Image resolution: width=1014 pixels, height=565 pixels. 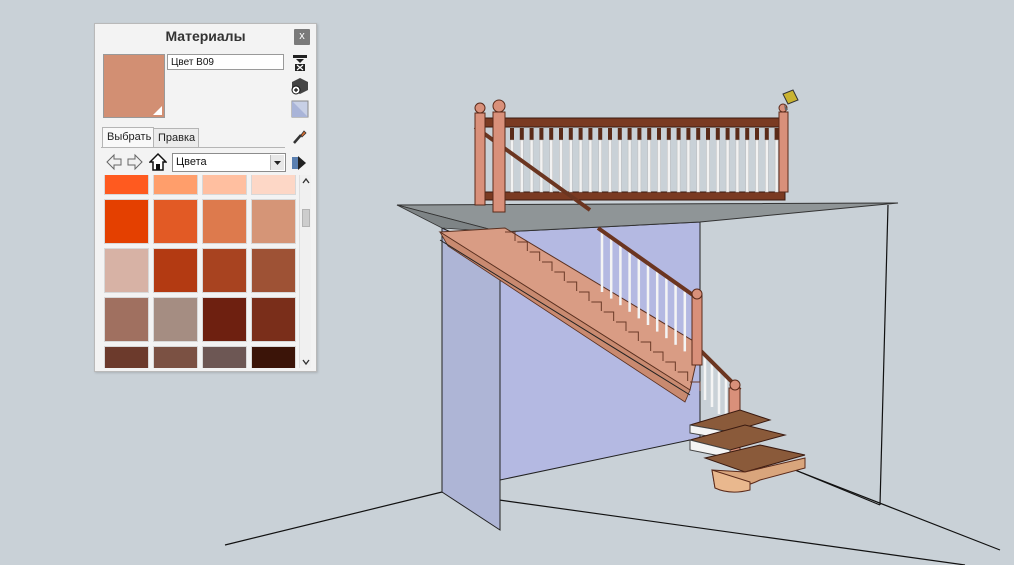 I want to click on material-name-field, so click(x=225, y=62).